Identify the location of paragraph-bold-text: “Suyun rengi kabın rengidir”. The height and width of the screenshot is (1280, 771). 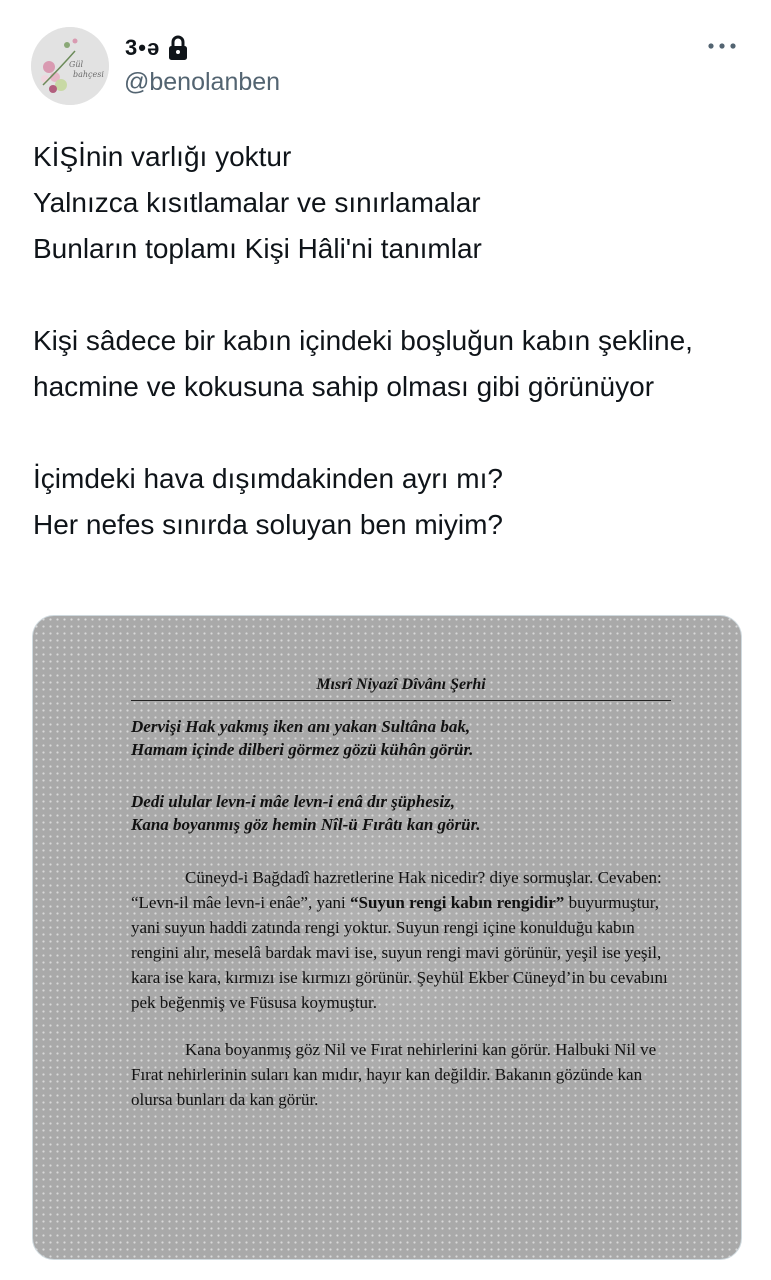
(457, 902).